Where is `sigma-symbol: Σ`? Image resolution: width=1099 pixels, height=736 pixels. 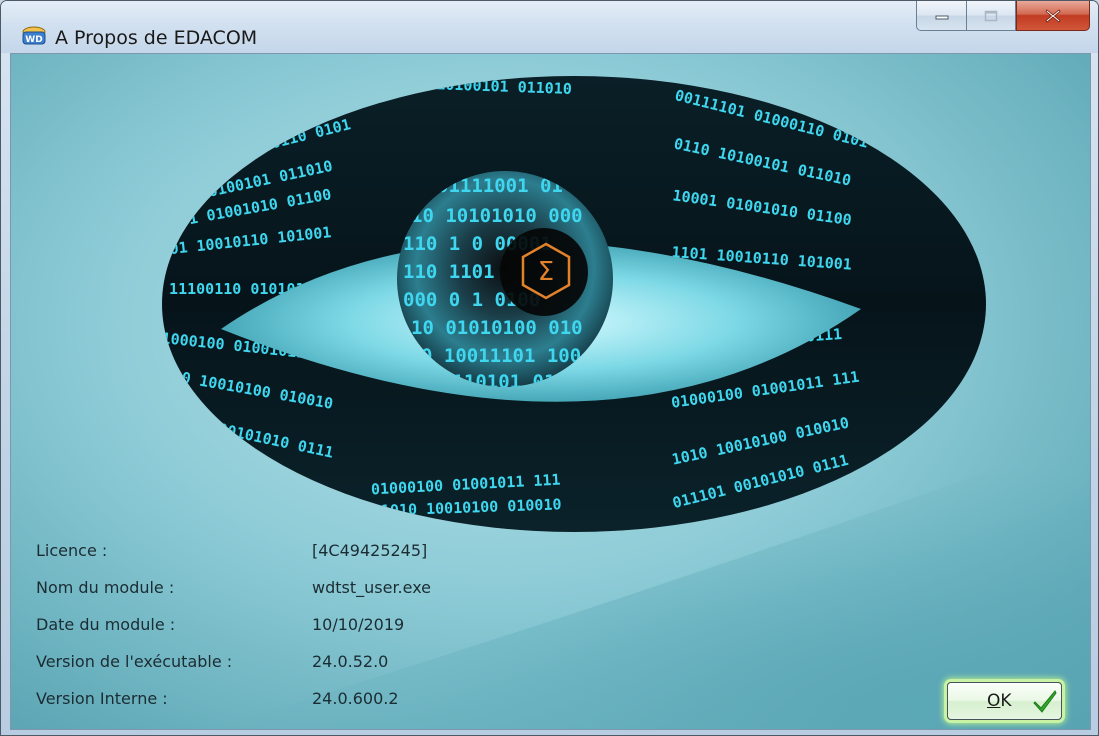
sigma-symbol: Σ is located at coordinates (546, 272).